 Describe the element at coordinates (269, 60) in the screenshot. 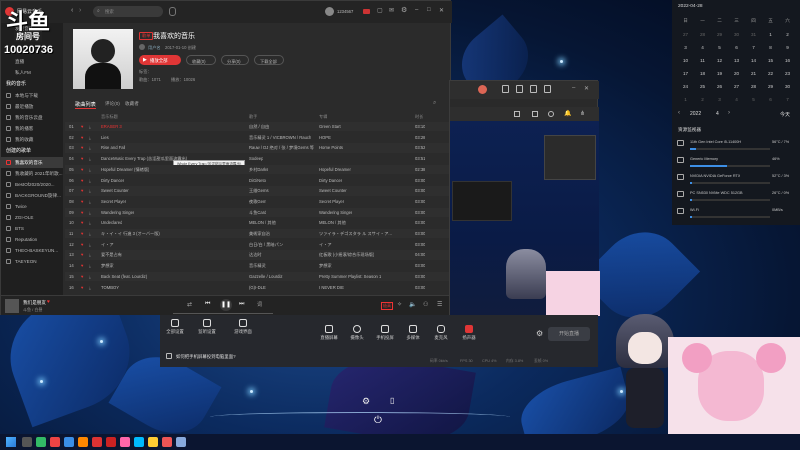

I see `download-all-button: 下载全部` at that location.